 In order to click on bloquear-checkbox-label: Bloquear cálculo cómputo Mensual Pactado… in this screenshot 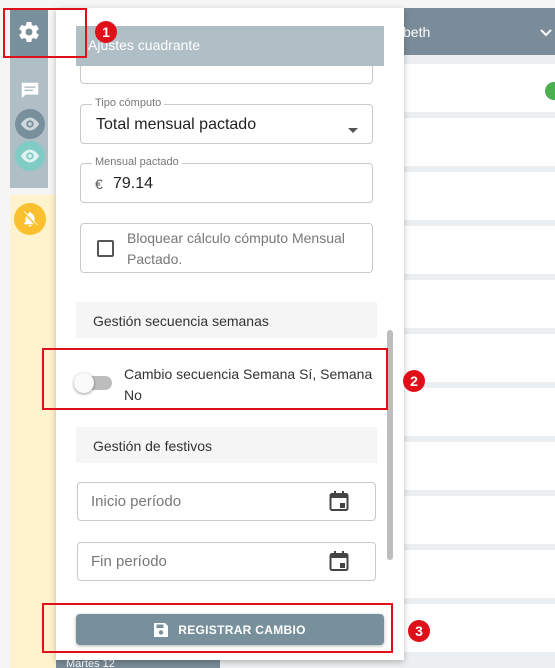, I will do `click(236, 248)`.